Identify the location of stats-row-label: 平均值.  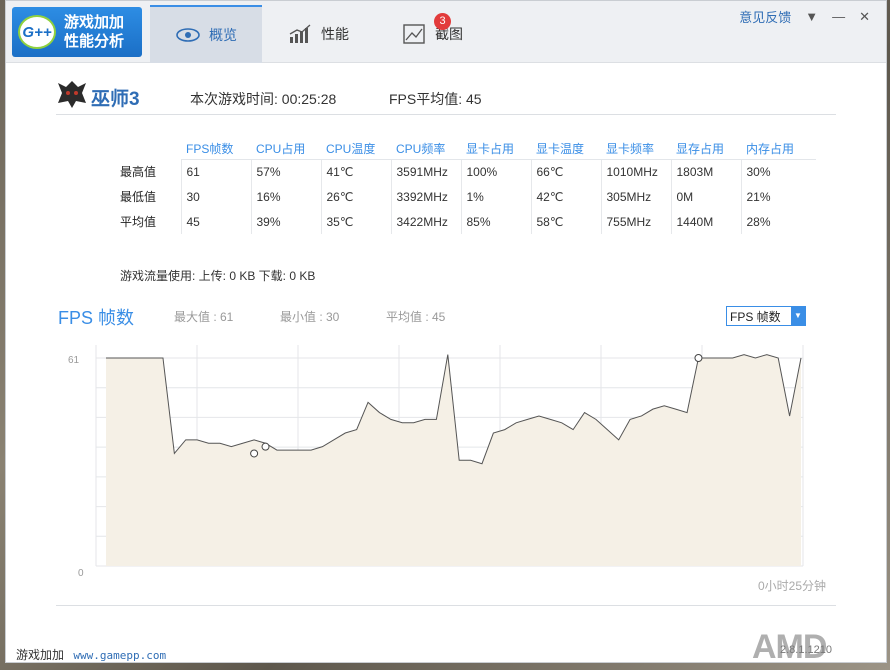
(138, 222).